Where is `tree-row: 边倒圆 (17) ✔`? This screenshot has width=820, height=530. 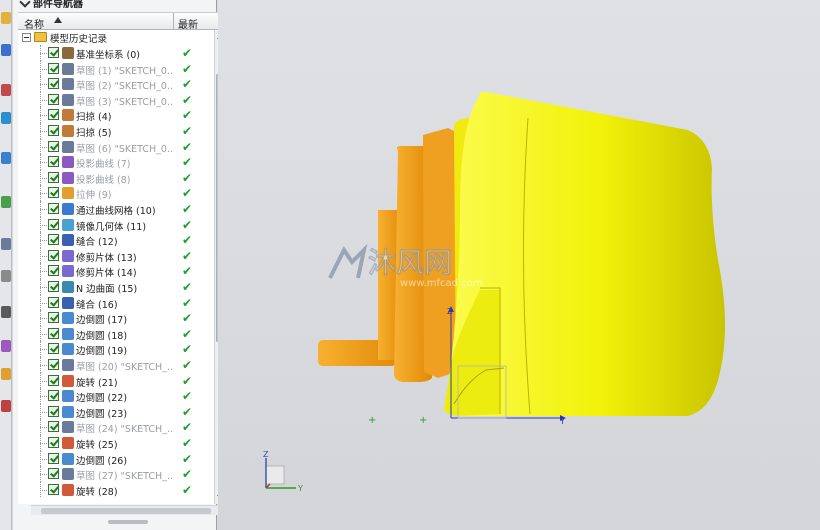
tree-row: 边倒圆 (17) ✔ is located at coordinates (116, 318).